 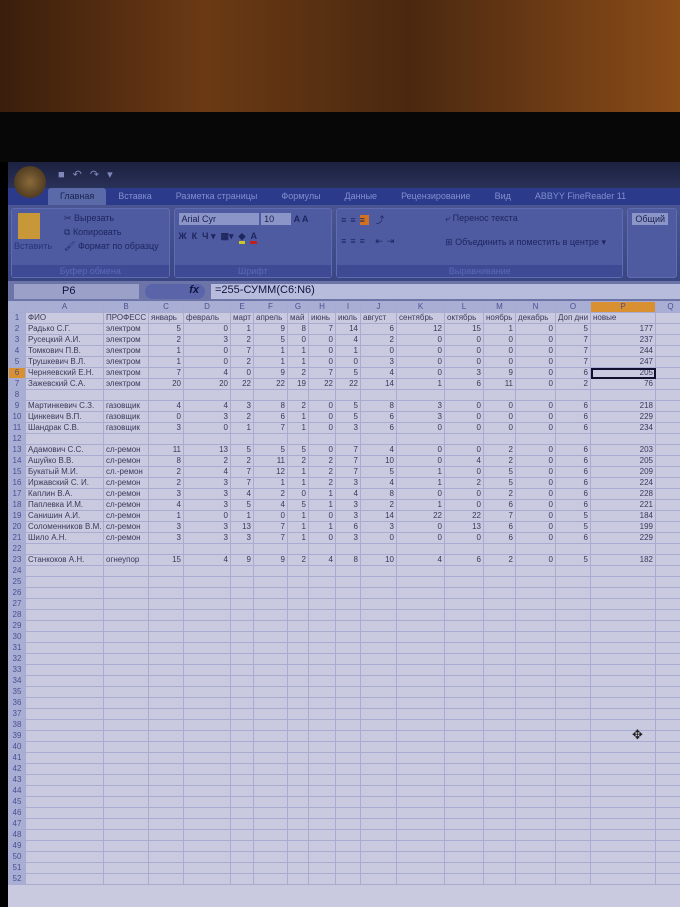 I want to click on column-header-O: O, so click(x=573, y=307).